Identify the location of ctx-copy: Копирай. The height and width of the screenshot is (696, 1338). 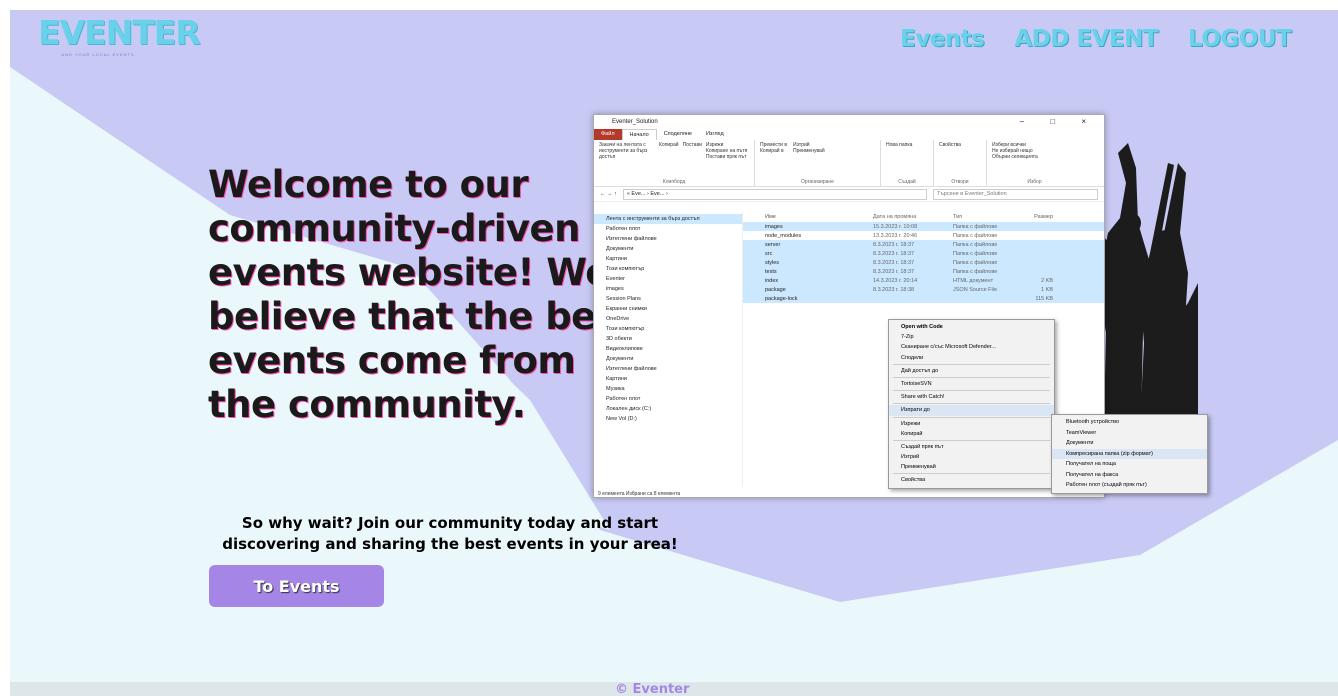
(971, 434).